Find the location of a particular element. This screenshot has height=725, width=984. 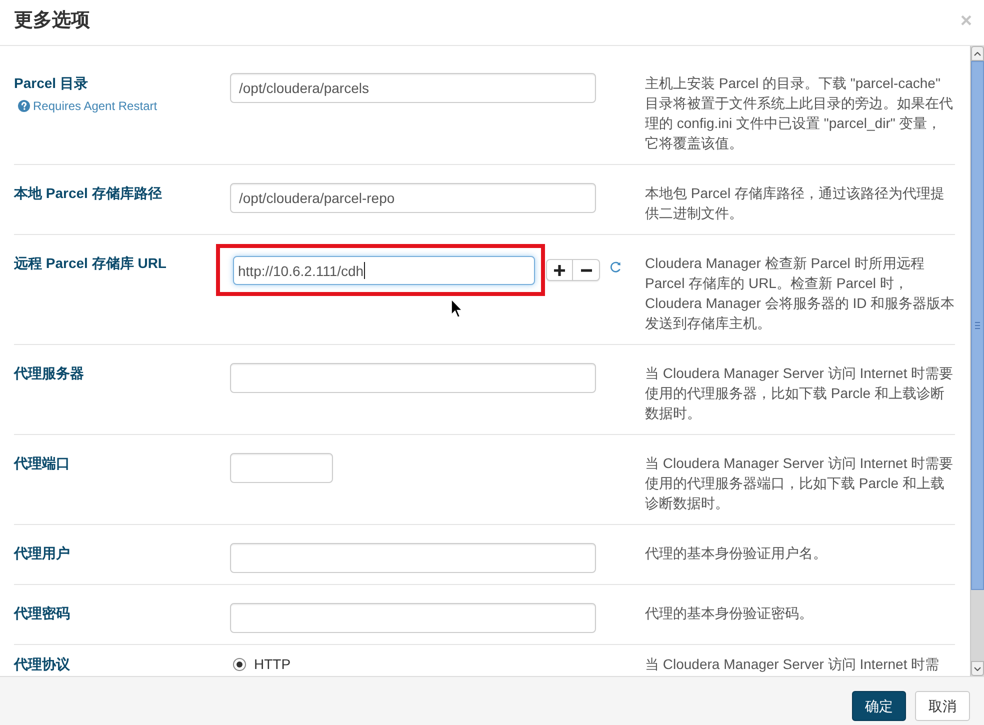

text-input: /opt/cloudera/parcel-repo is located at coordinates (413, 198).